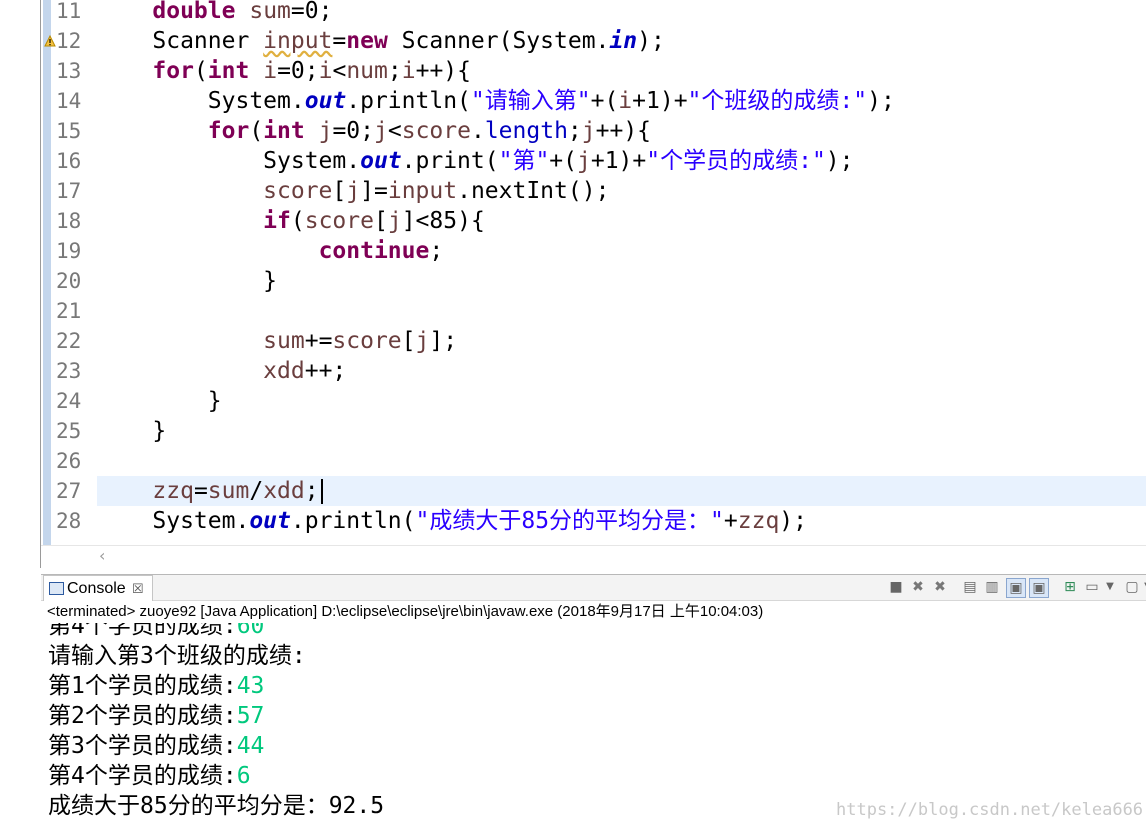 This screenshot has height=831, width=1146. Describe the element at coordinates (618, 161) in the screenshot. I see `code-token: +1)+` at that location.